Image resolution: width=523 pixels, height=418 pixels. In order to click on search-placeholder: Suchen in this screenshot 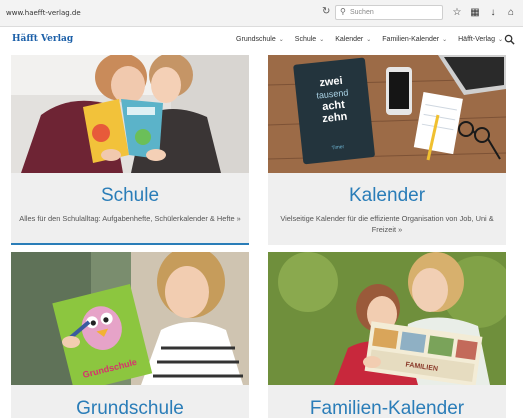, I will do `click(362, 12)`.